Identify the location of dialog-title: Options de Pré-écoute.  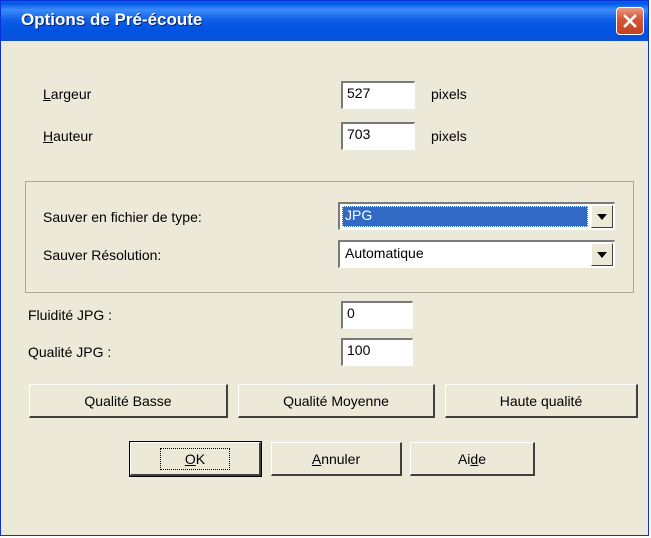
(112, 19).